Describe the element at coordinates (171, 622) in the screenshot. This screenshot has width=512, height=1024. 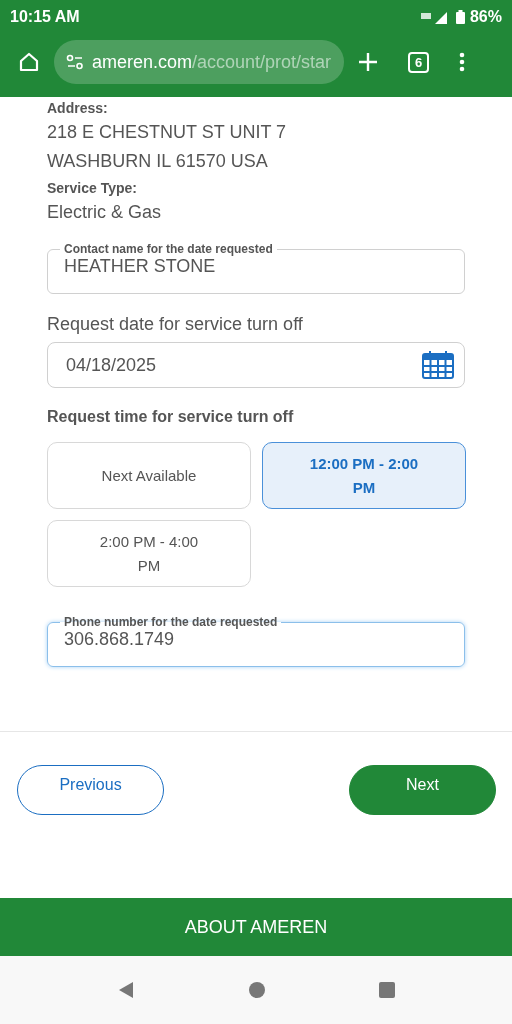
I see `field-label: Phone number for the date requested` at that location.